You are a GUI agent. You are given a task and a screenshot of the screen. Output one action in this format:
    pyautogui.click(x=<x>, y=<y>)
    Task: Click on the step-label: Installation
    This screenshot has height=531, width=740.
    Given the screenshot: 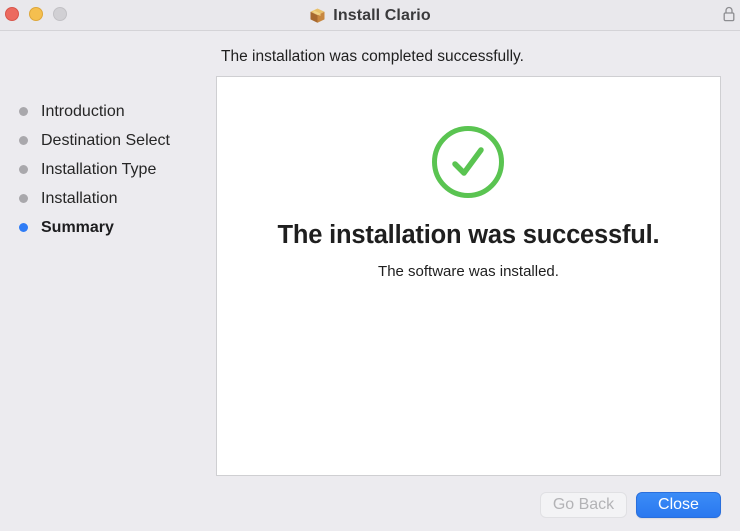 What is the action you would take?
    pyautogui.click(x=79, y=198)
    